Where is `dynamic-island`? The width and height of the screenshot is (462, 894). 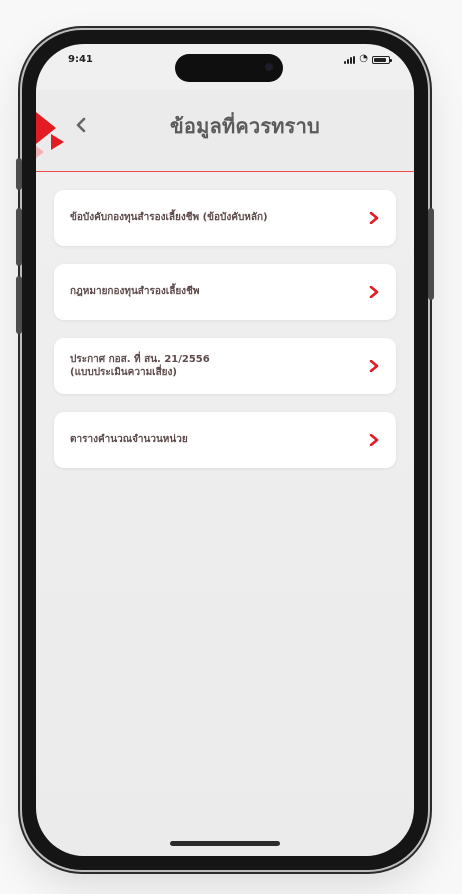
dynamic-island is located at coordinates (229, 68).